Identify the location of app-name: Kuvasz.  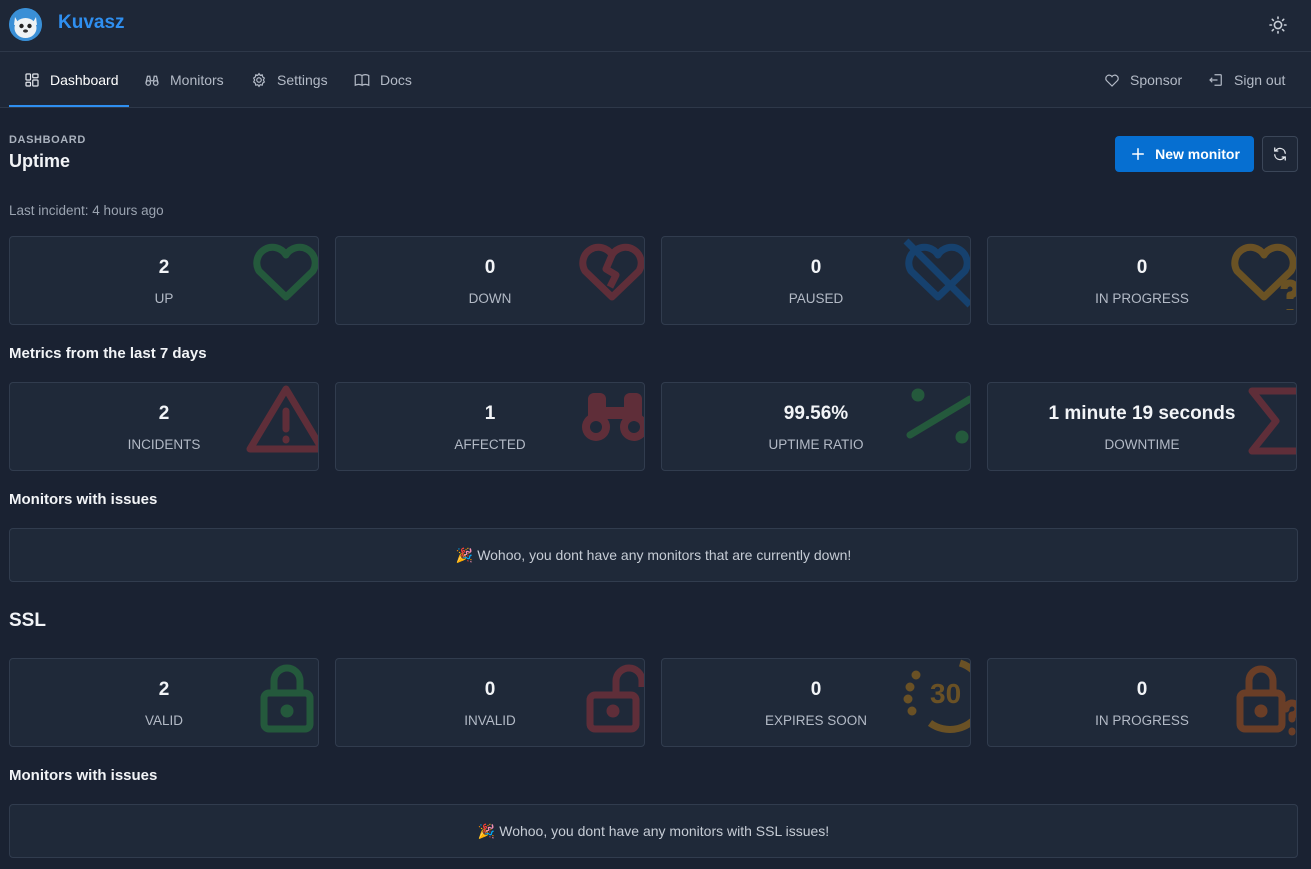
(91, 23).